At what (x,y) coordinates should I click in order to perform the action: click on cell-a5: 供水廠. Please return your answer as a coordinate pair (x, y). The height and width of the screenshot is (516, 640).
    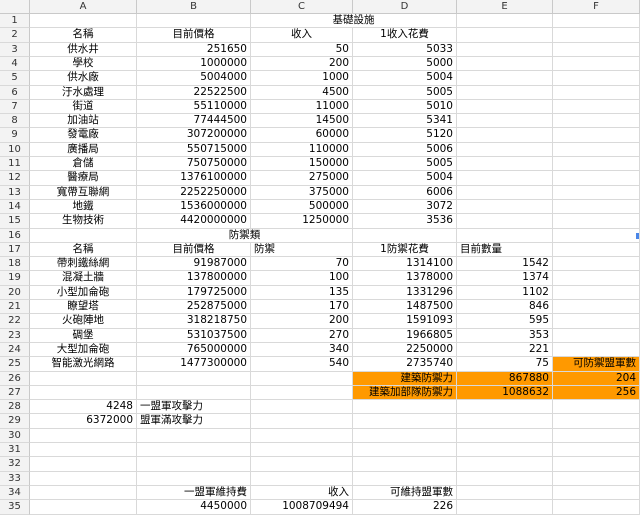
    Looking at the image, I should click on (83, 78).